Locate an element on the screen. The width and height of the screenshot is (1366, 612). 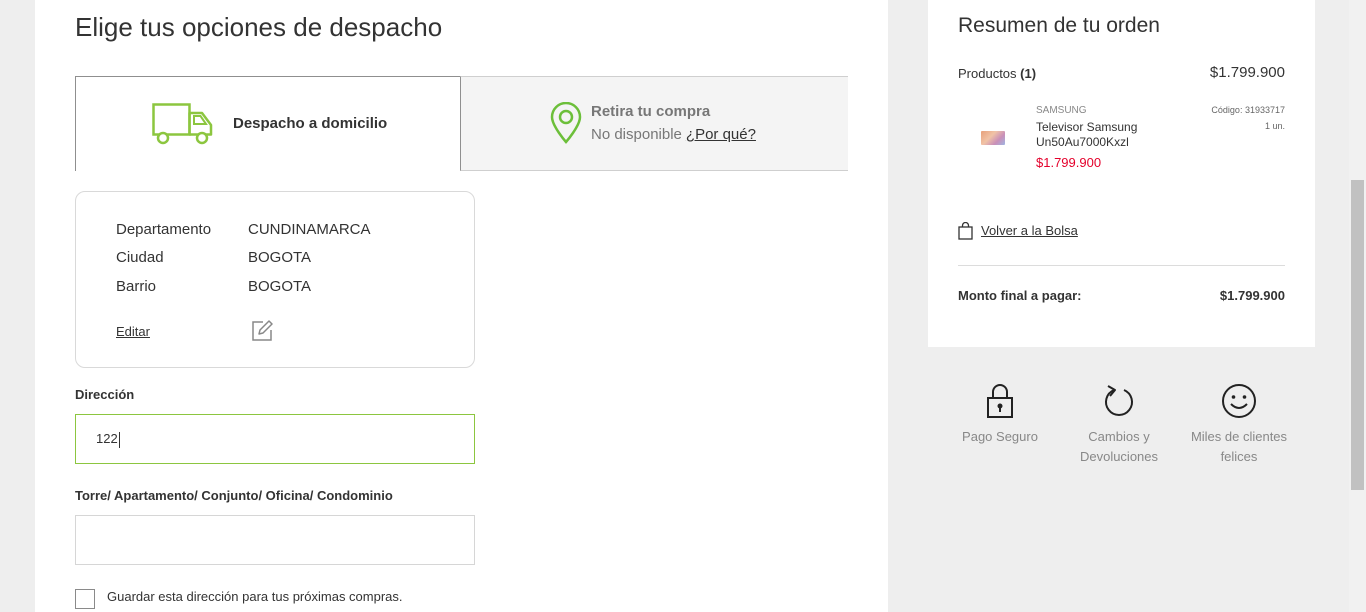
truck-icon is located at coordinates (183, 126).